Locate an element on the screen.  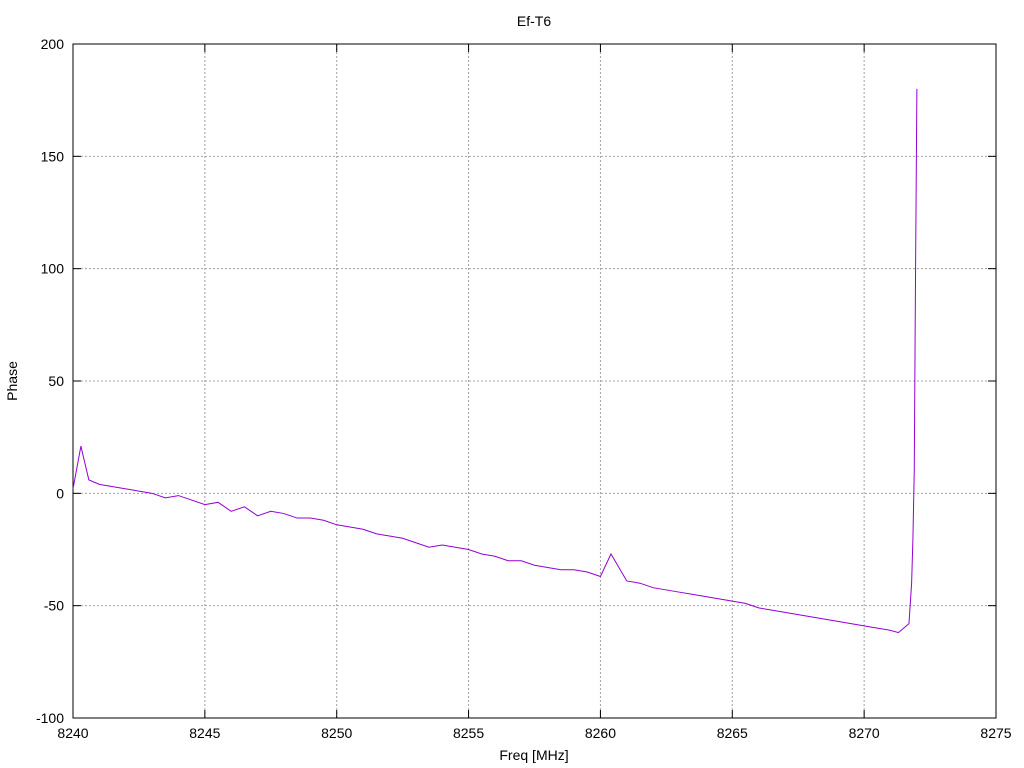
x-tick-label: 8240 is located at coordinates (72, 733).